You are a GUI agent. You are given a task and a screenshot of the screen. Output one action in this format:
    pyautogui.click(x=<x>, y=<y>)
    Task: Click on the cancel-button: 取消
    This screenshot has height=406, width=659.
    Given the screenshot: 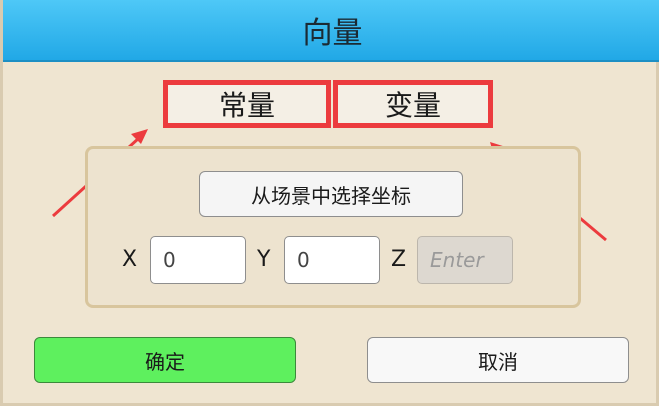 What is the action you would take?
    pyautogui.click(x=498, y=360)
    